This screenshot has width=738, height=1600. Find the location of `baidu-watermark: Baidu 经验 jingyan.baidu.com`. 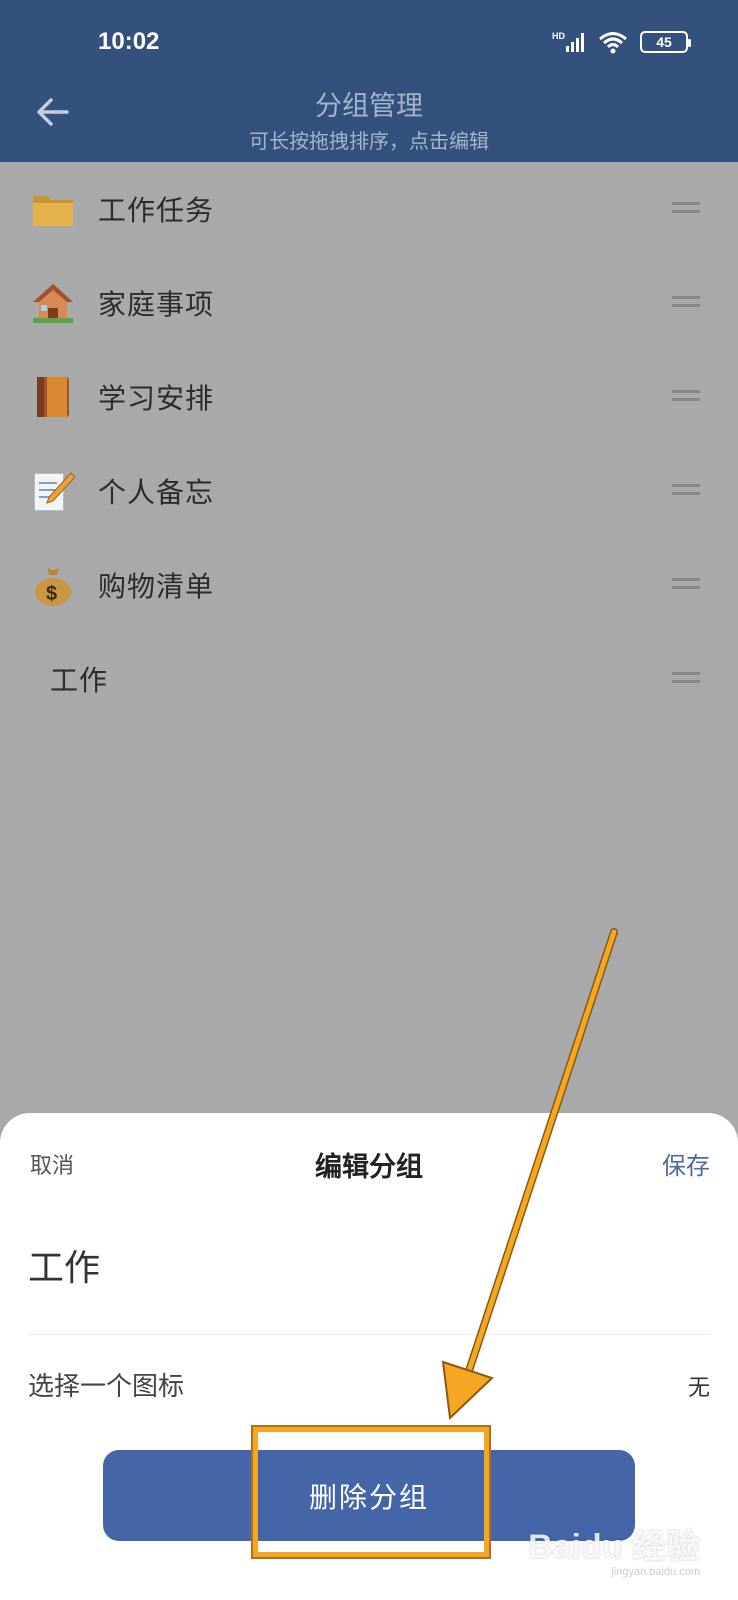

baidu-watermark: Baidu 经验 jingyan.baidu.com is located at coordinates (614, 1548).